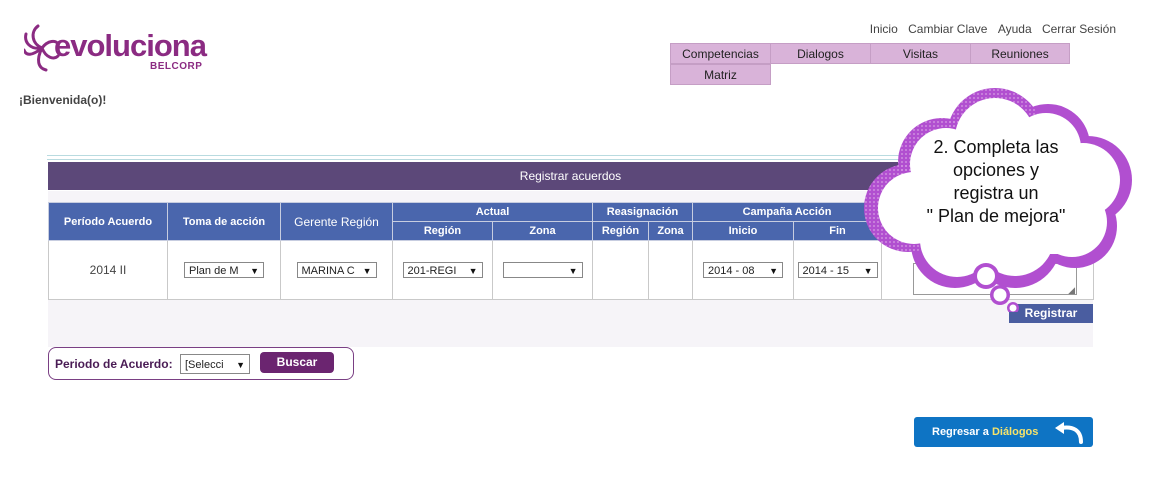 Image resolution: width=1153 pixels, height=478 pixels. I want to click on cell-region: 201-REGI ▼, so click(442, 270).